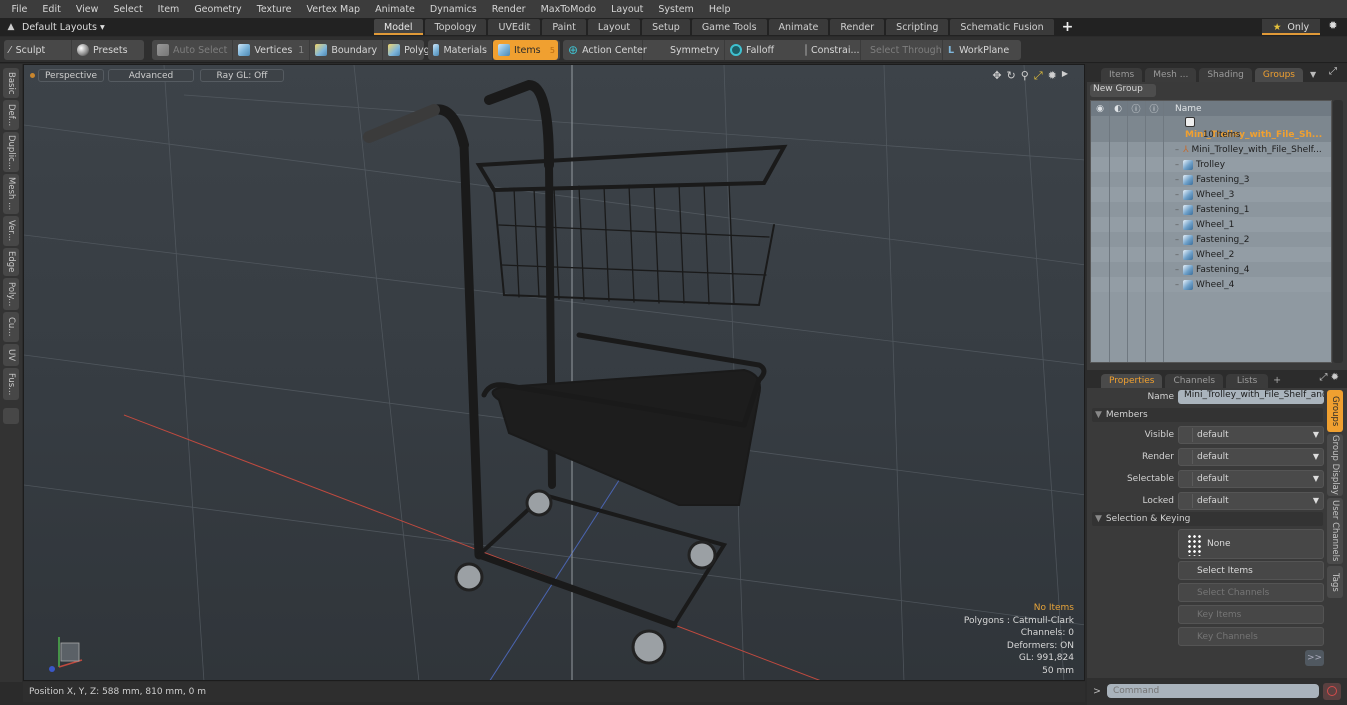 This screenshot has width=1347, height=705. Describe the element at coordinates (455, 27) in the screenshot. I see `tab-topology: Topology` at that location.